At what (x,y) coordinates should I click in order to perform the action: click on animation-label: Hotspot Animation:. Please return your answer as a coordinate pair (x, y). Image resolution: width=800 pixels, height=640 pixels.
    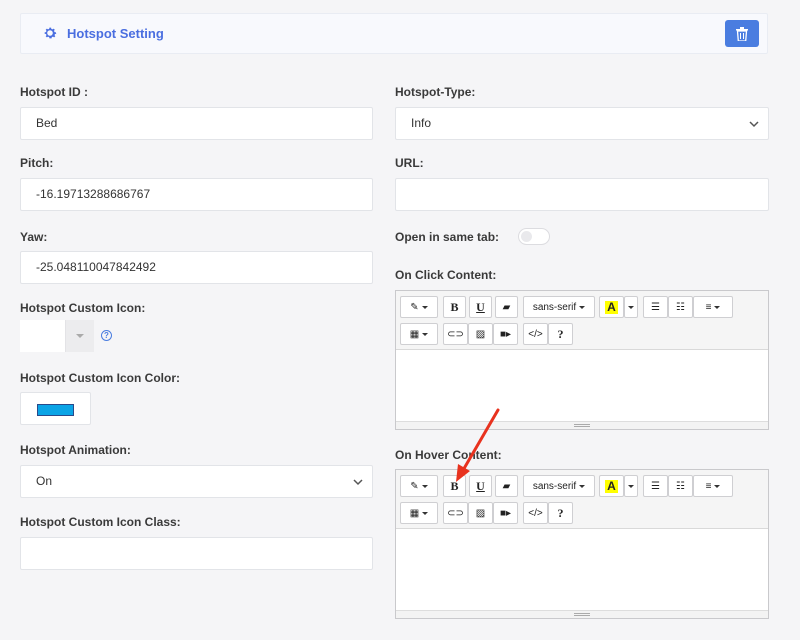
    Looking at the image, I should click on (75, 450).